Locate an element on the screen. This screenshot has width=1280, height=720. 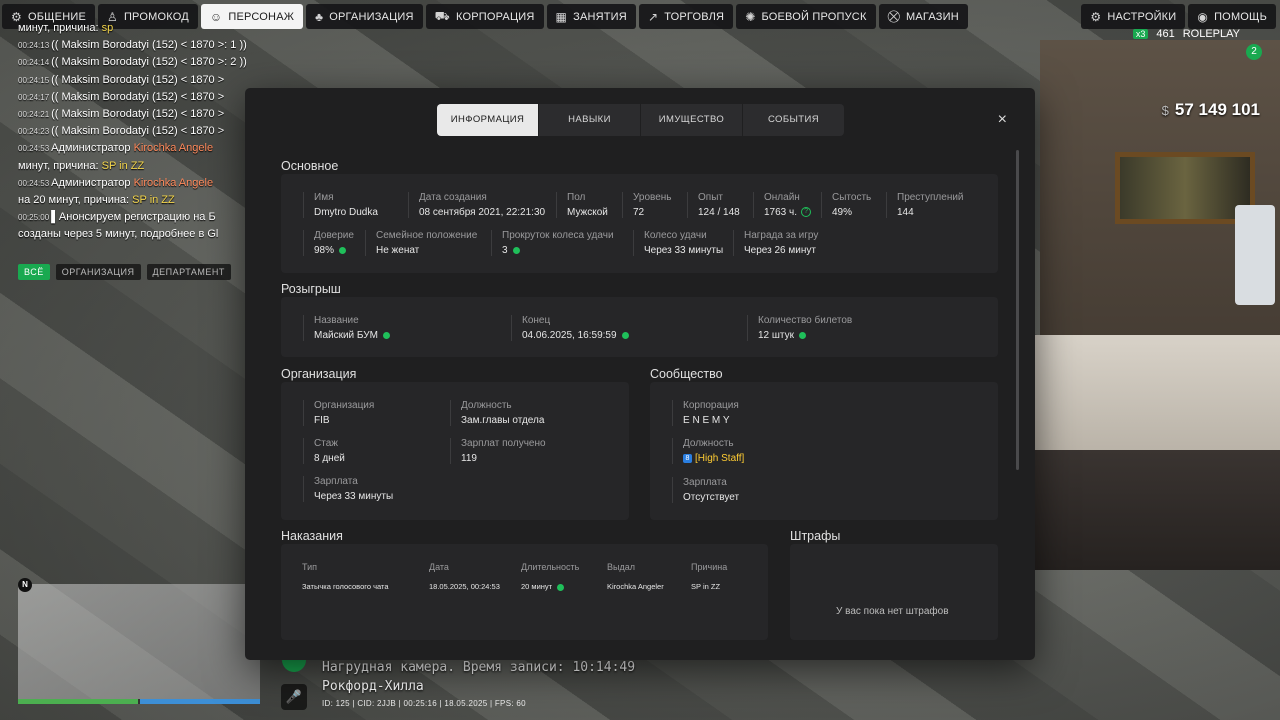
org-icon: ♣ is located at coordinates (319, 16).